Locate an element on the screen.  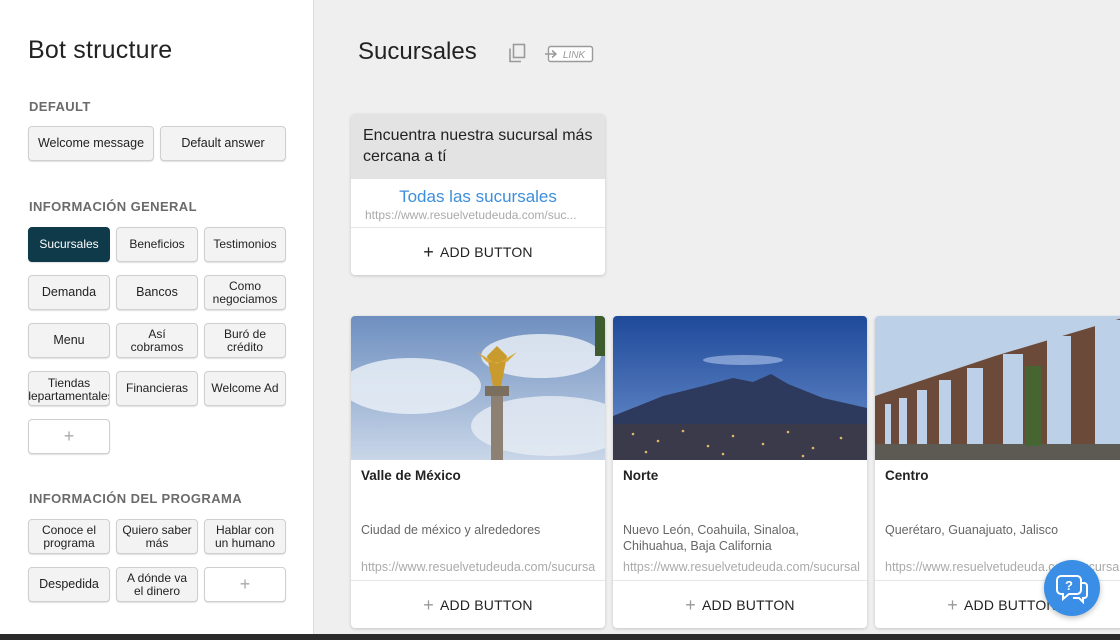
sidebar-item-despedida: Despedida is located at coordinates (69, 584).